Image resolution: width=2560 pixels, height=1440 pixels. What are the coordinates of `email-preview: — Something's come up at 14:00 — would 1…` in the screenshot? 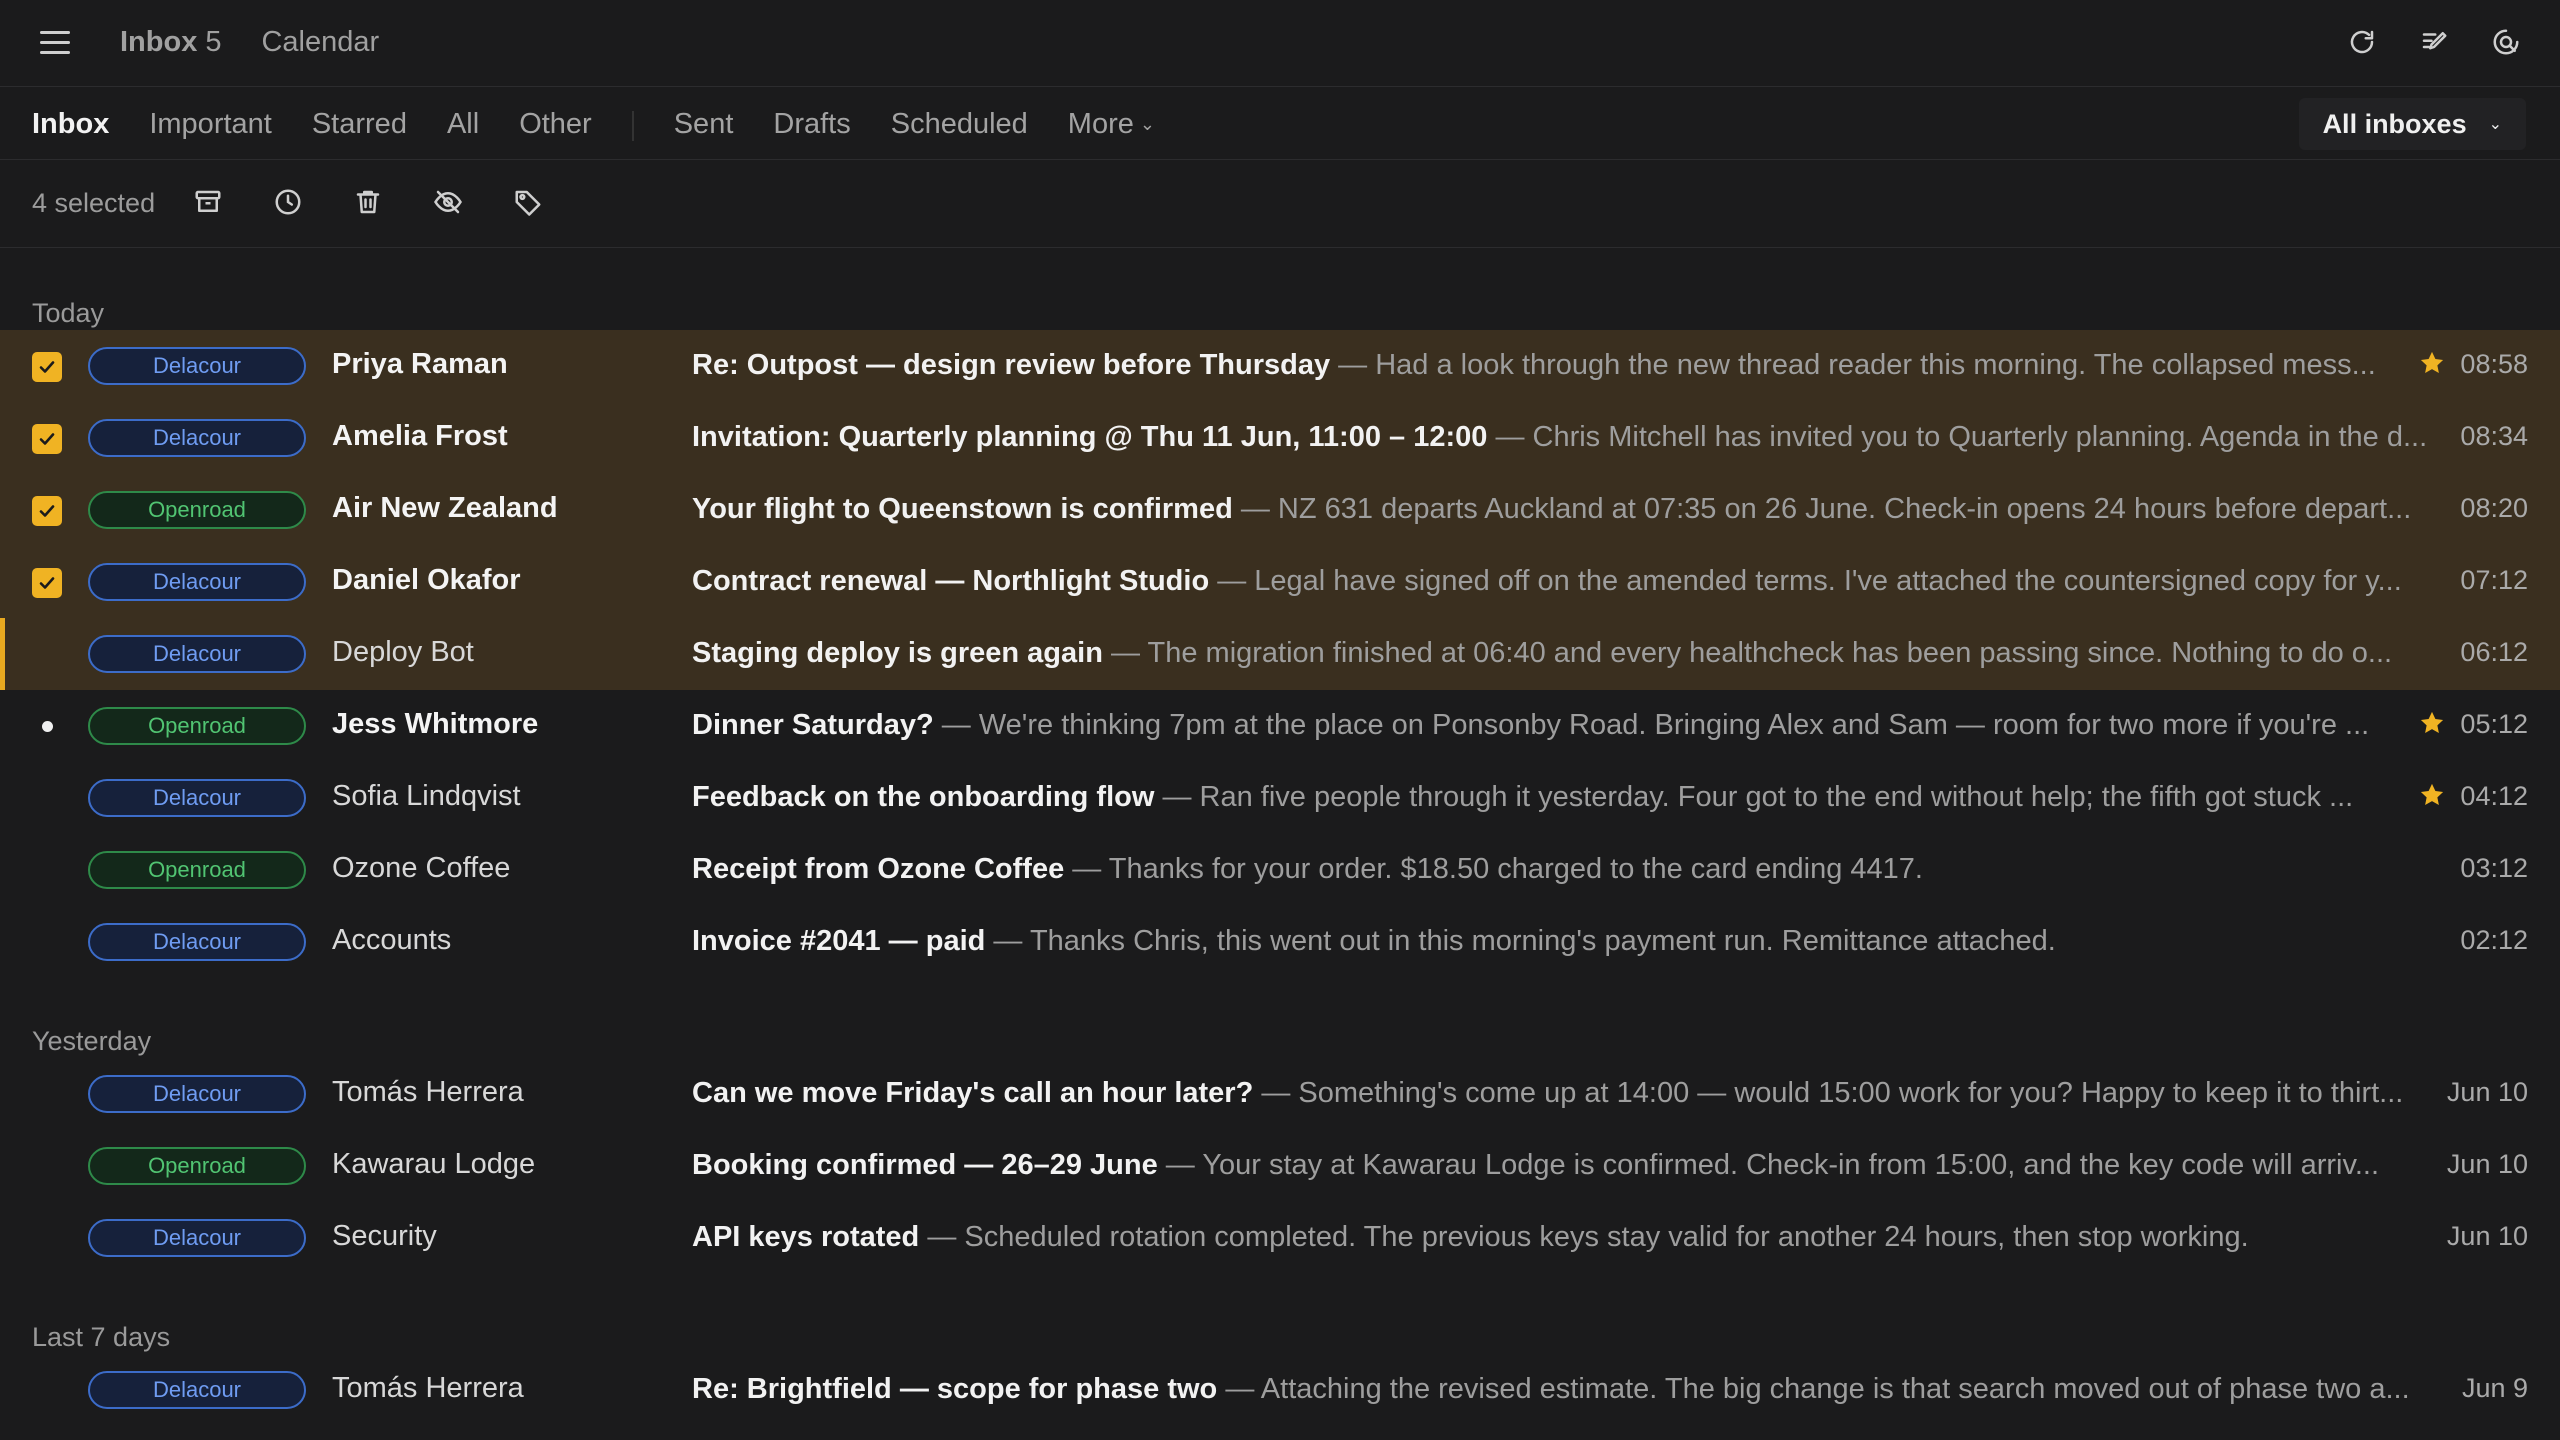 It's located at (1828, 1093).